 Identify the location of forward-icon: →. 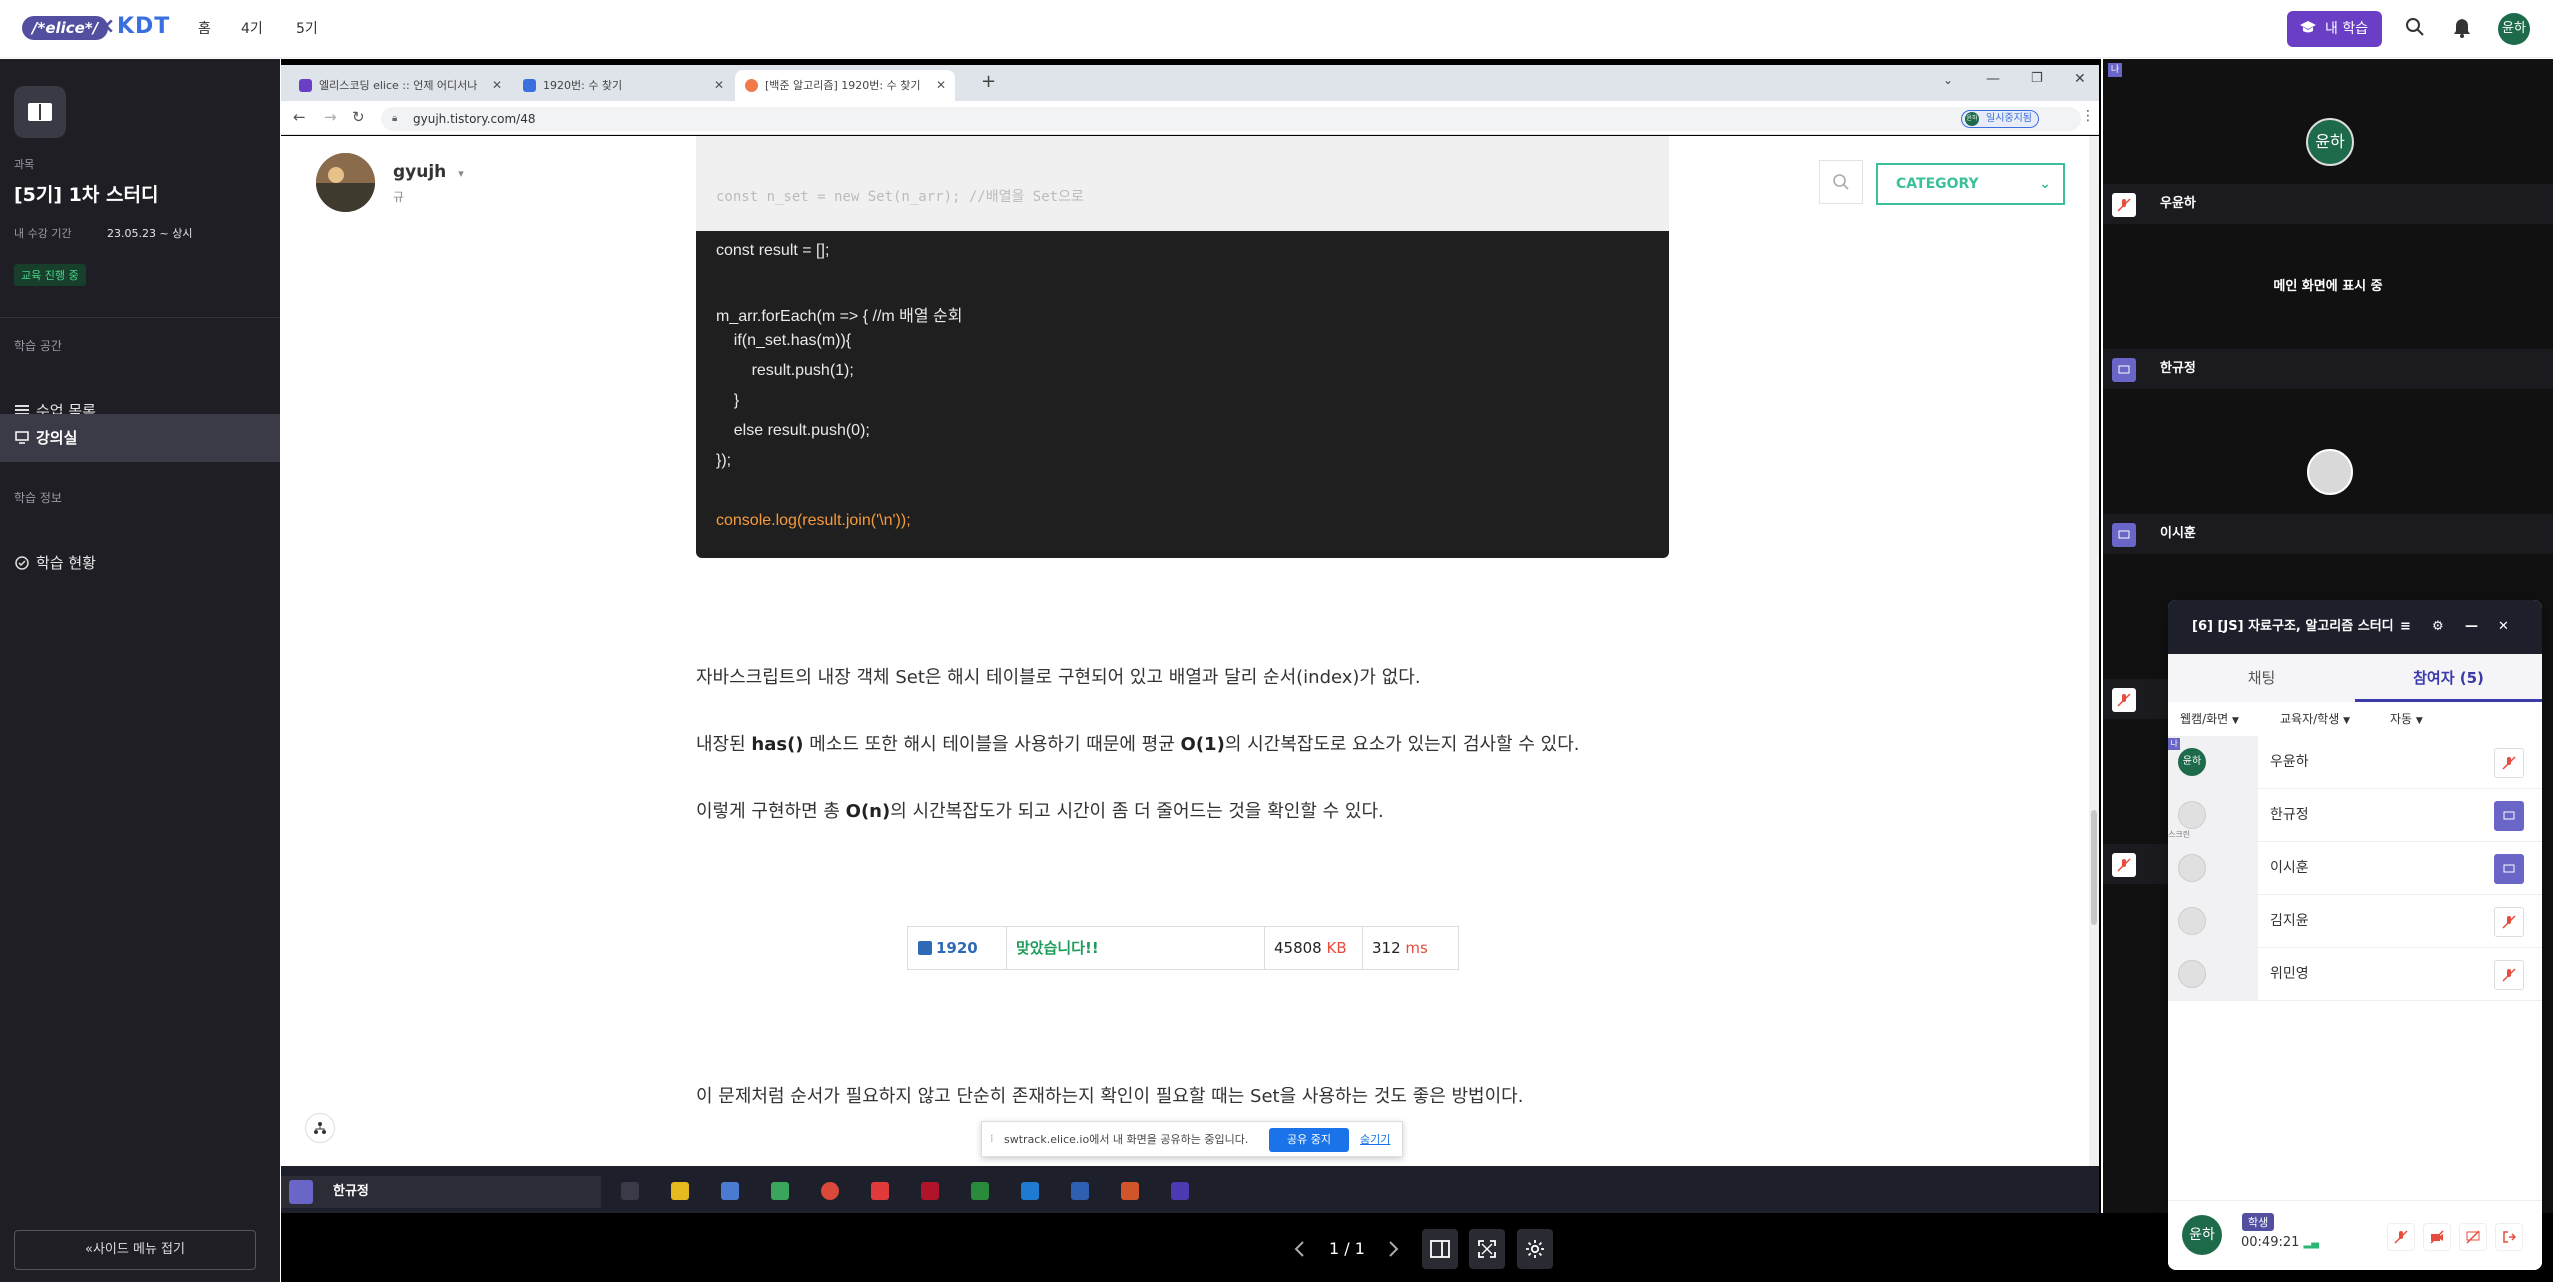
(330, 117).